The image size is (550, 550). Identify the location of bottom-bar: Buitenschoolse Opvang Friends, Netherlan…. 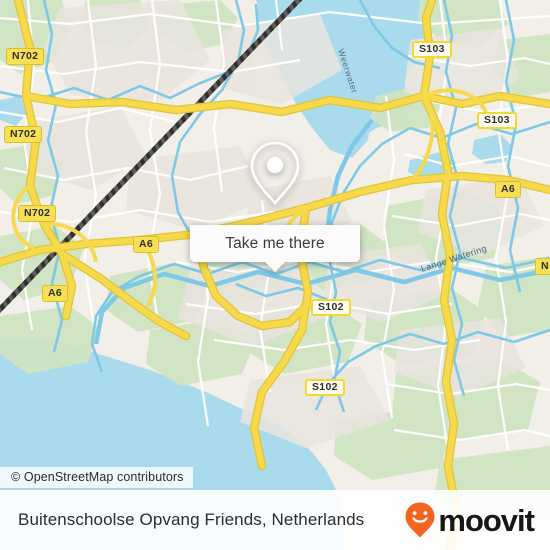
(275, 520).